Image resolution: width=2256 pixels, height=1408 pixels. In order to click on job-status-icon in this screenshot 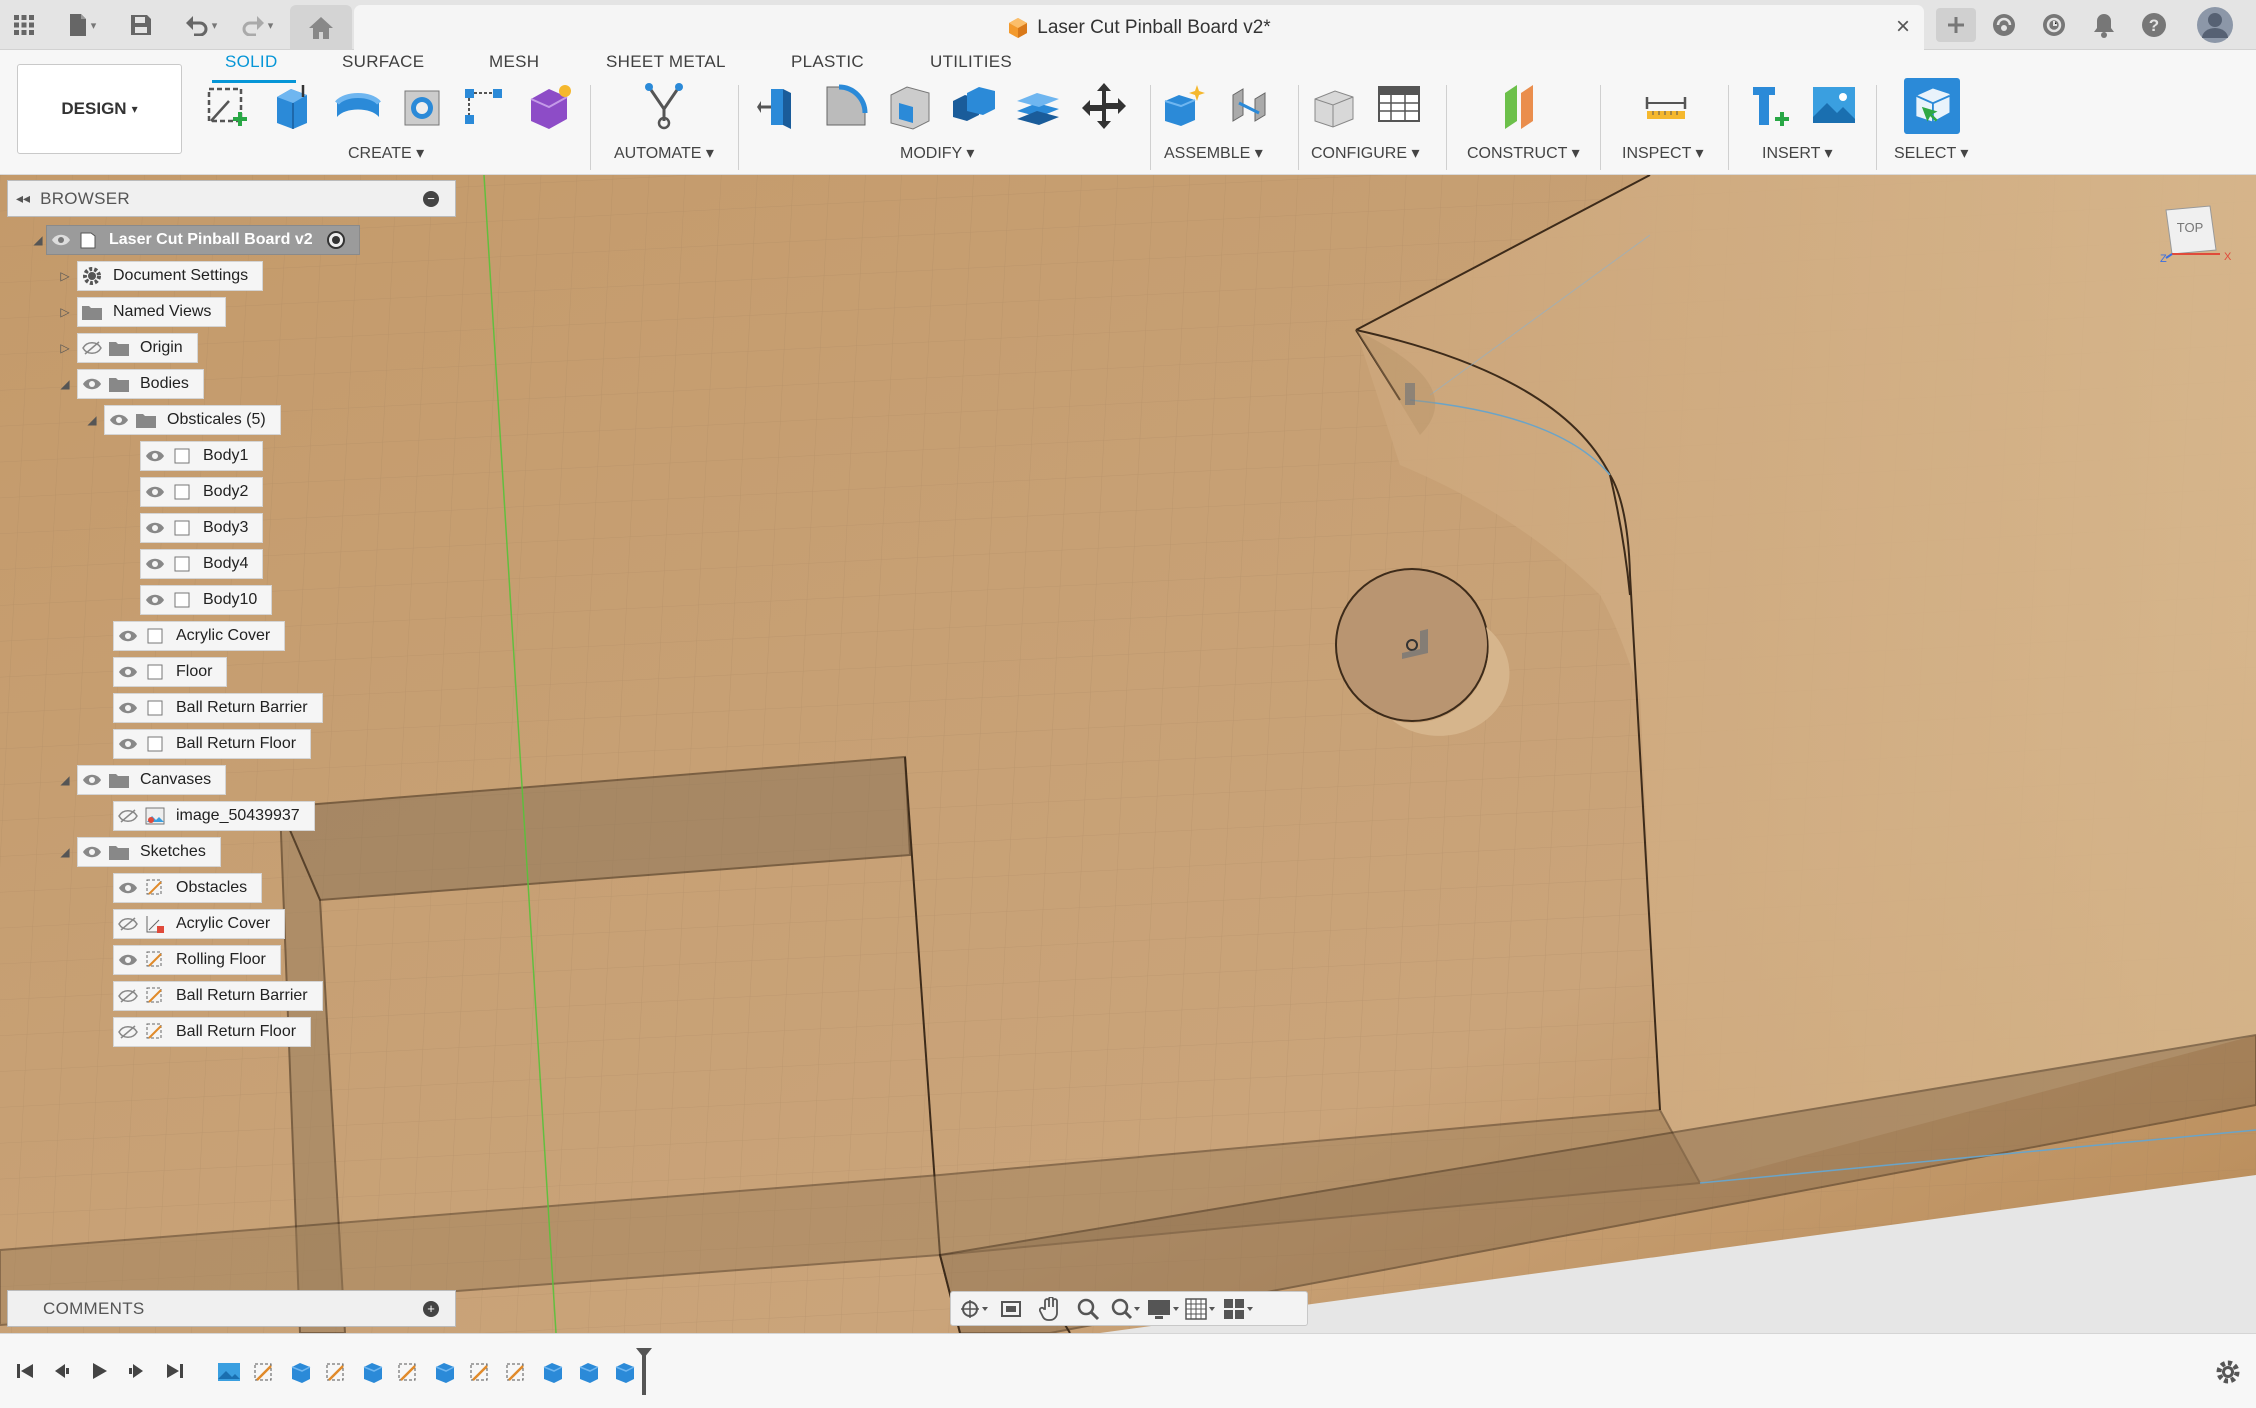, I will do `click(2054, 25)`.